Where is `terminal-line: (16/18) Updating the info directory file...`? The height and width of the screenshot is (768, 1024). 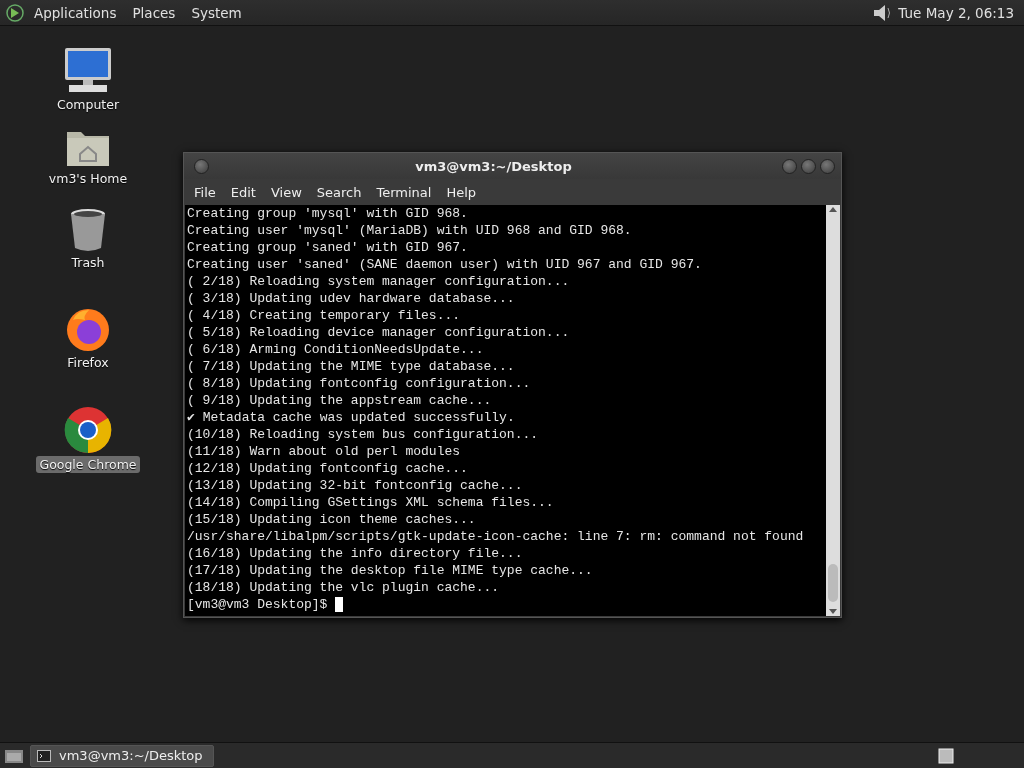 terminal-line: (16/18) Updating the info directory file... is located at coordinates (355, 553).